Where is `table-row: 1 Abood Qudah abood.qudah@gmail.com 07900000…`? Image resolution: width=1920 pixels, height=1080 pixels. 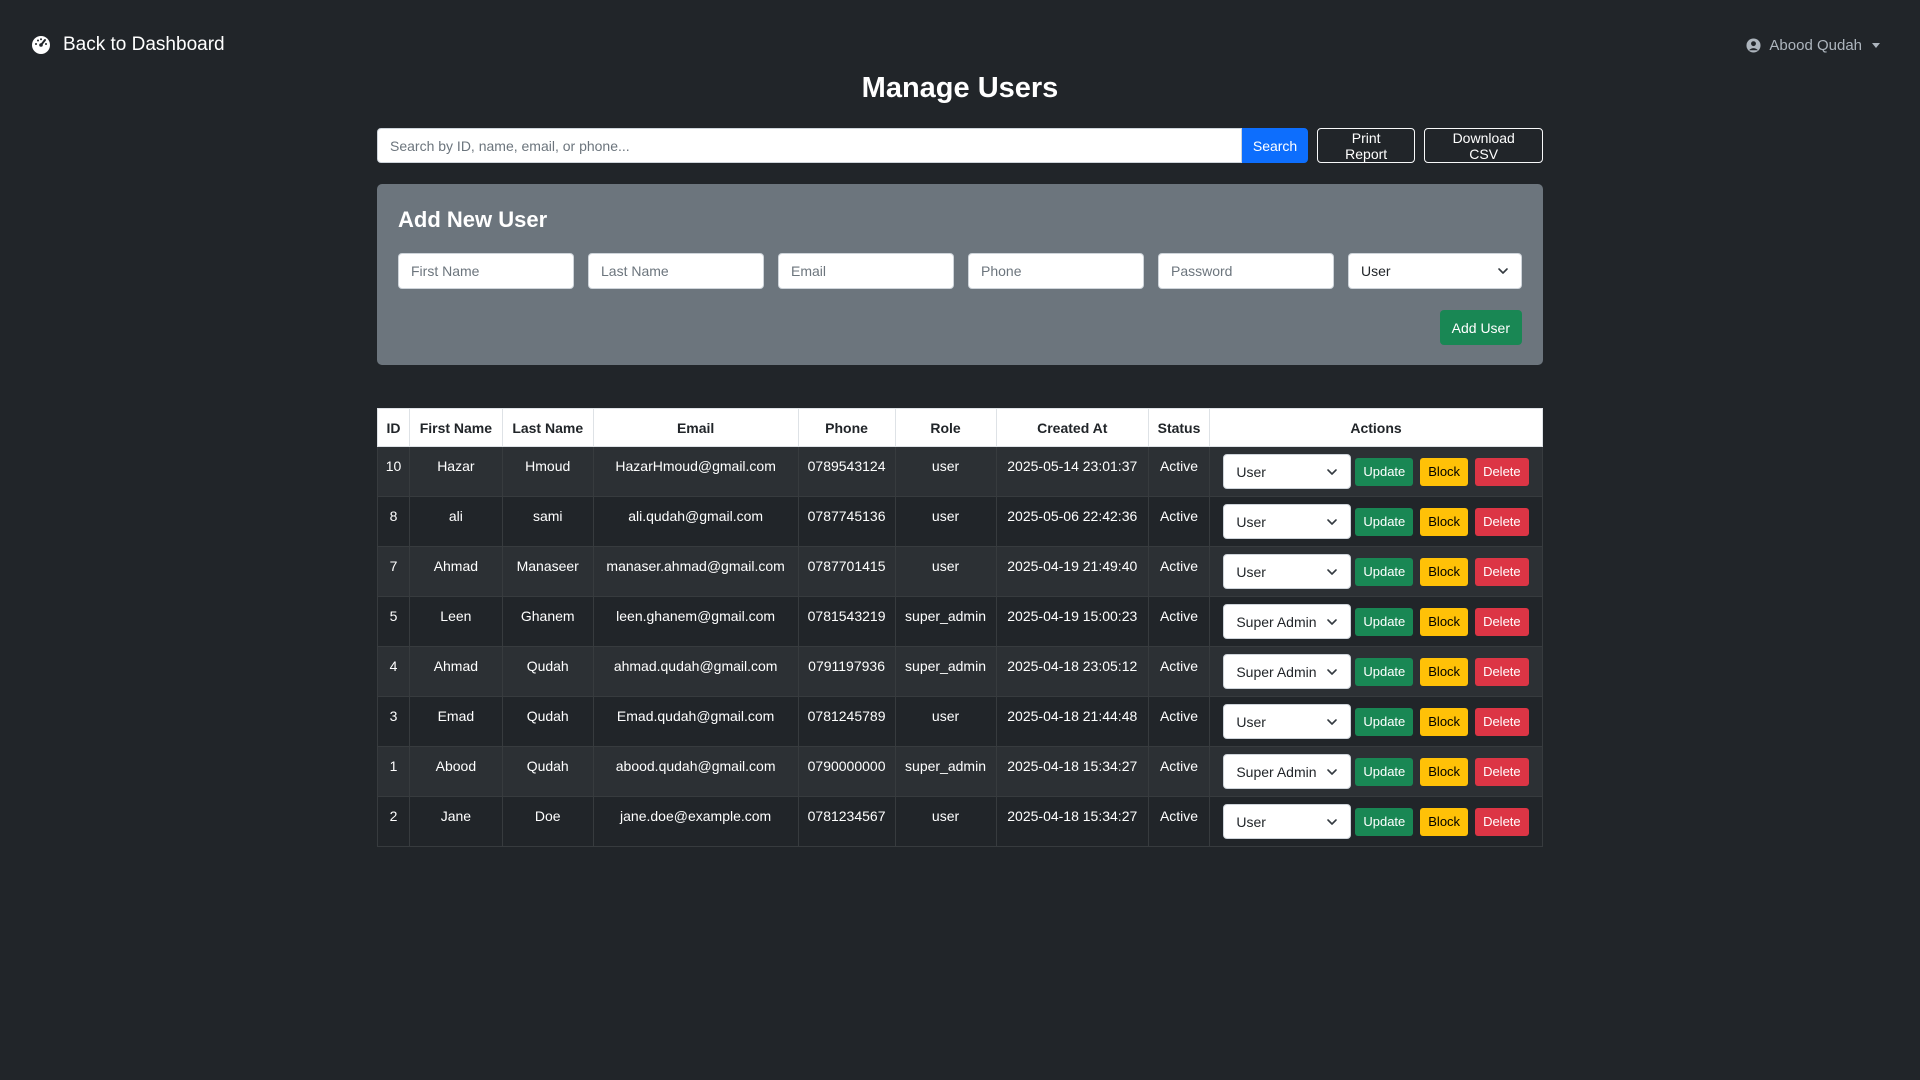 table-row: 1 Abood Qudah abood.qudah@gmail.com 07900000… is located at coordinates (960, 771).